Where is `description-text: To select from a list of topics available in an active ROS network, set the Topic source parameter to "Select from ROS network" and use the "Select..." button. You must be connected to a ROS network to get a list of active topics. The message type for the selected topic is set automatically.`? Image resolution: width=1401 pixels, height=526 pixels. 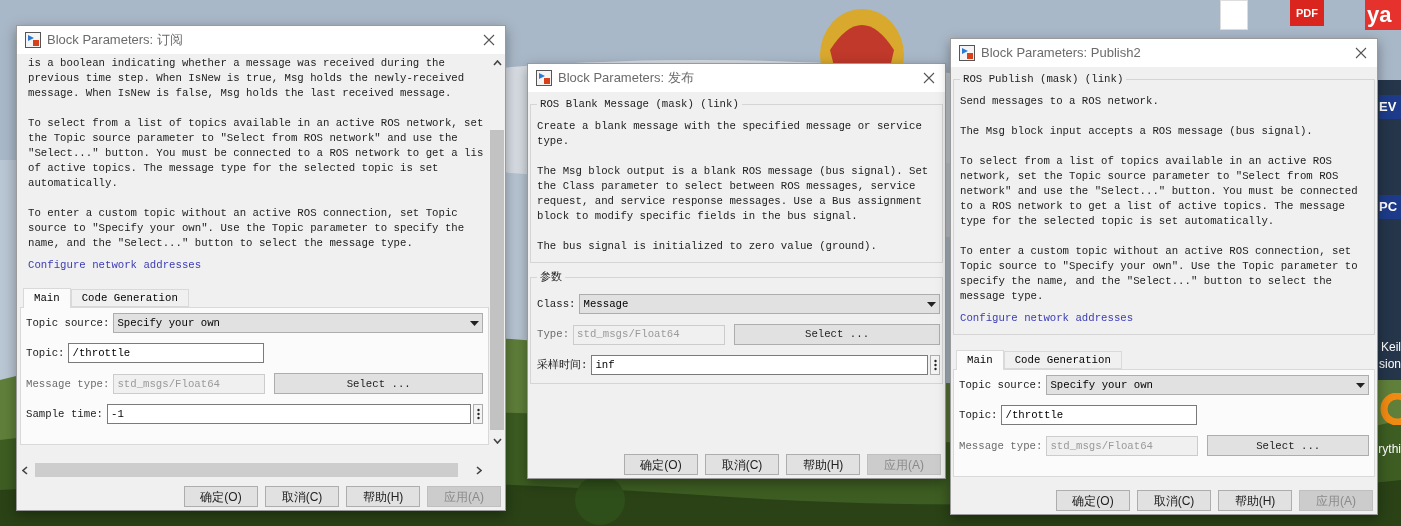 description-text: To select from a list of topics available in an active ROS network, set the Topic source parameter to "Select from ROS network" and use the "Select..." button. You must be connected to a ROS network to get a list of active topics. The message type for the selected topic is set automatically. is located at coordinates (1159, 191).